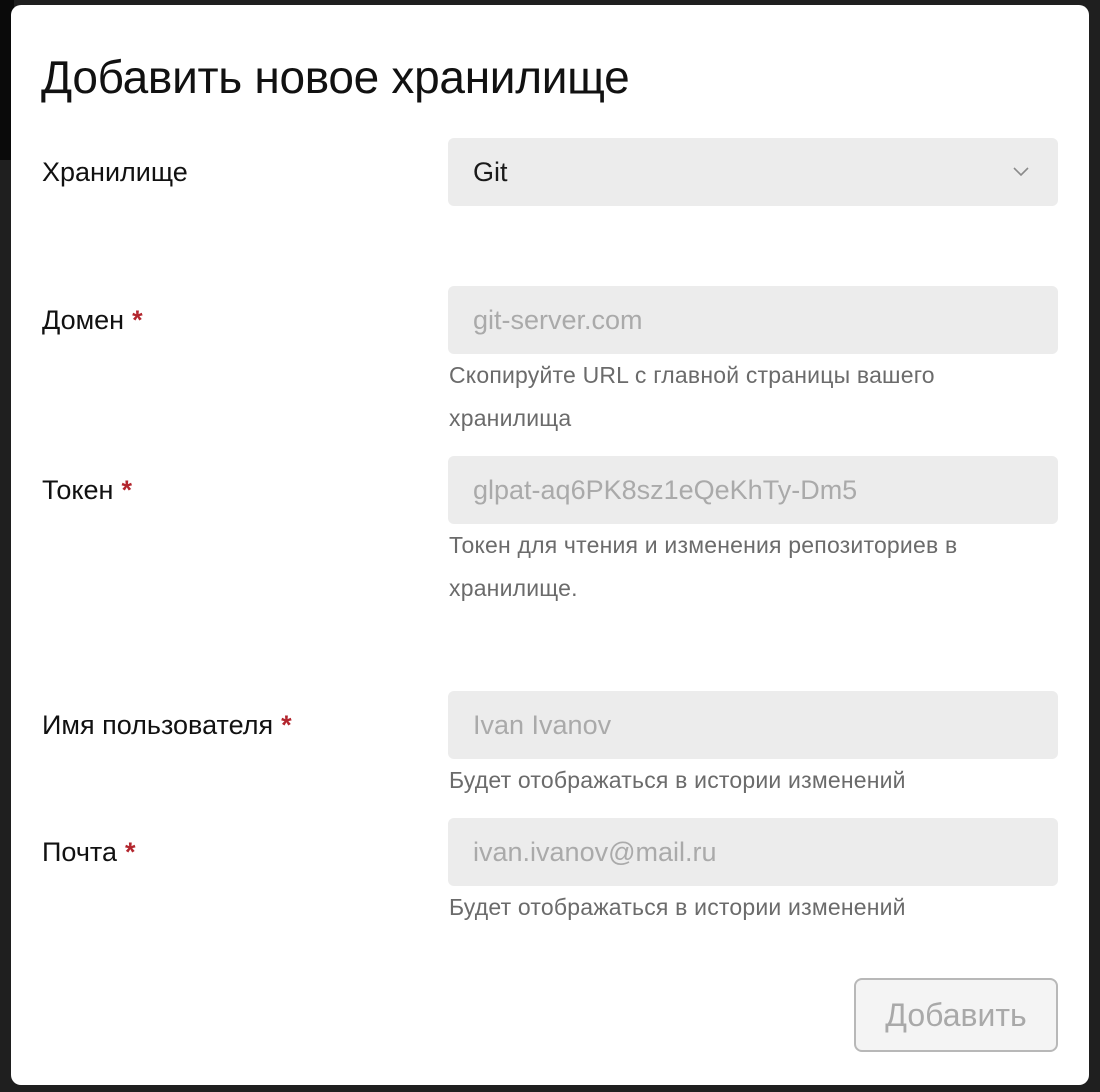 This screenshot has width=1100, height=1092. I want to click on storage-label: Хранилище, so click(115, 172).